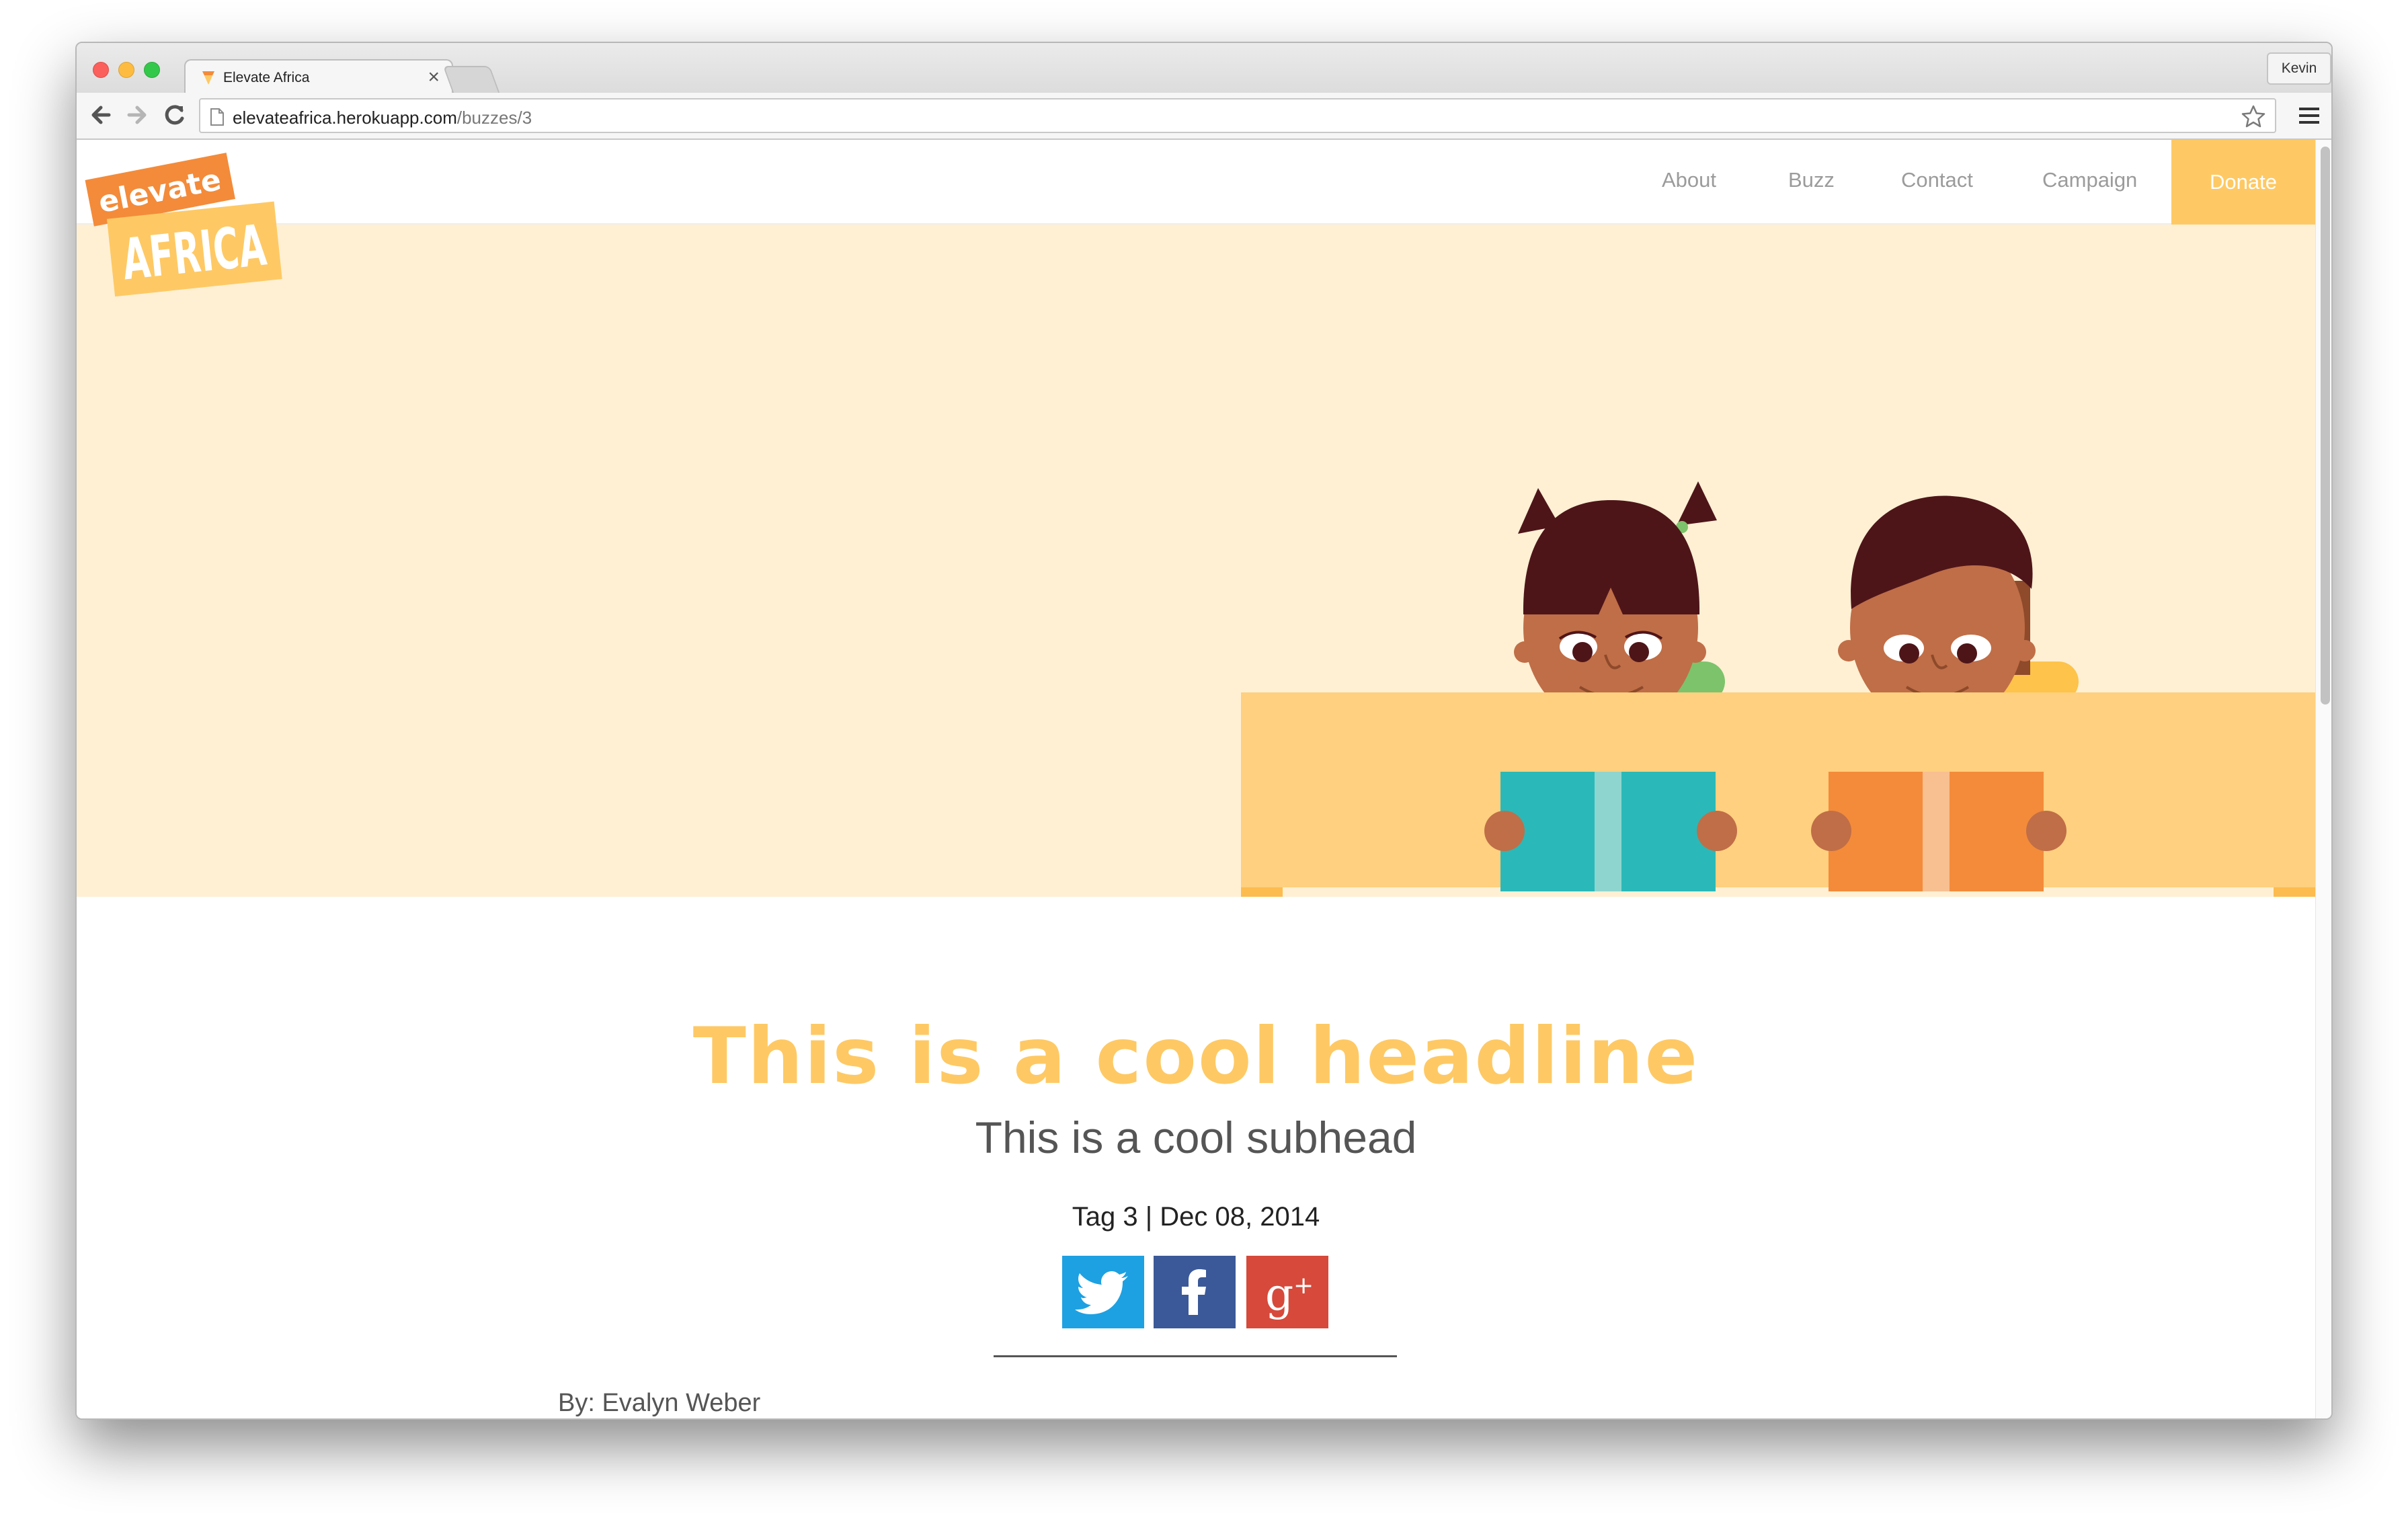  I want to click on google-plus-icon: g +, so click(1289, 1294).